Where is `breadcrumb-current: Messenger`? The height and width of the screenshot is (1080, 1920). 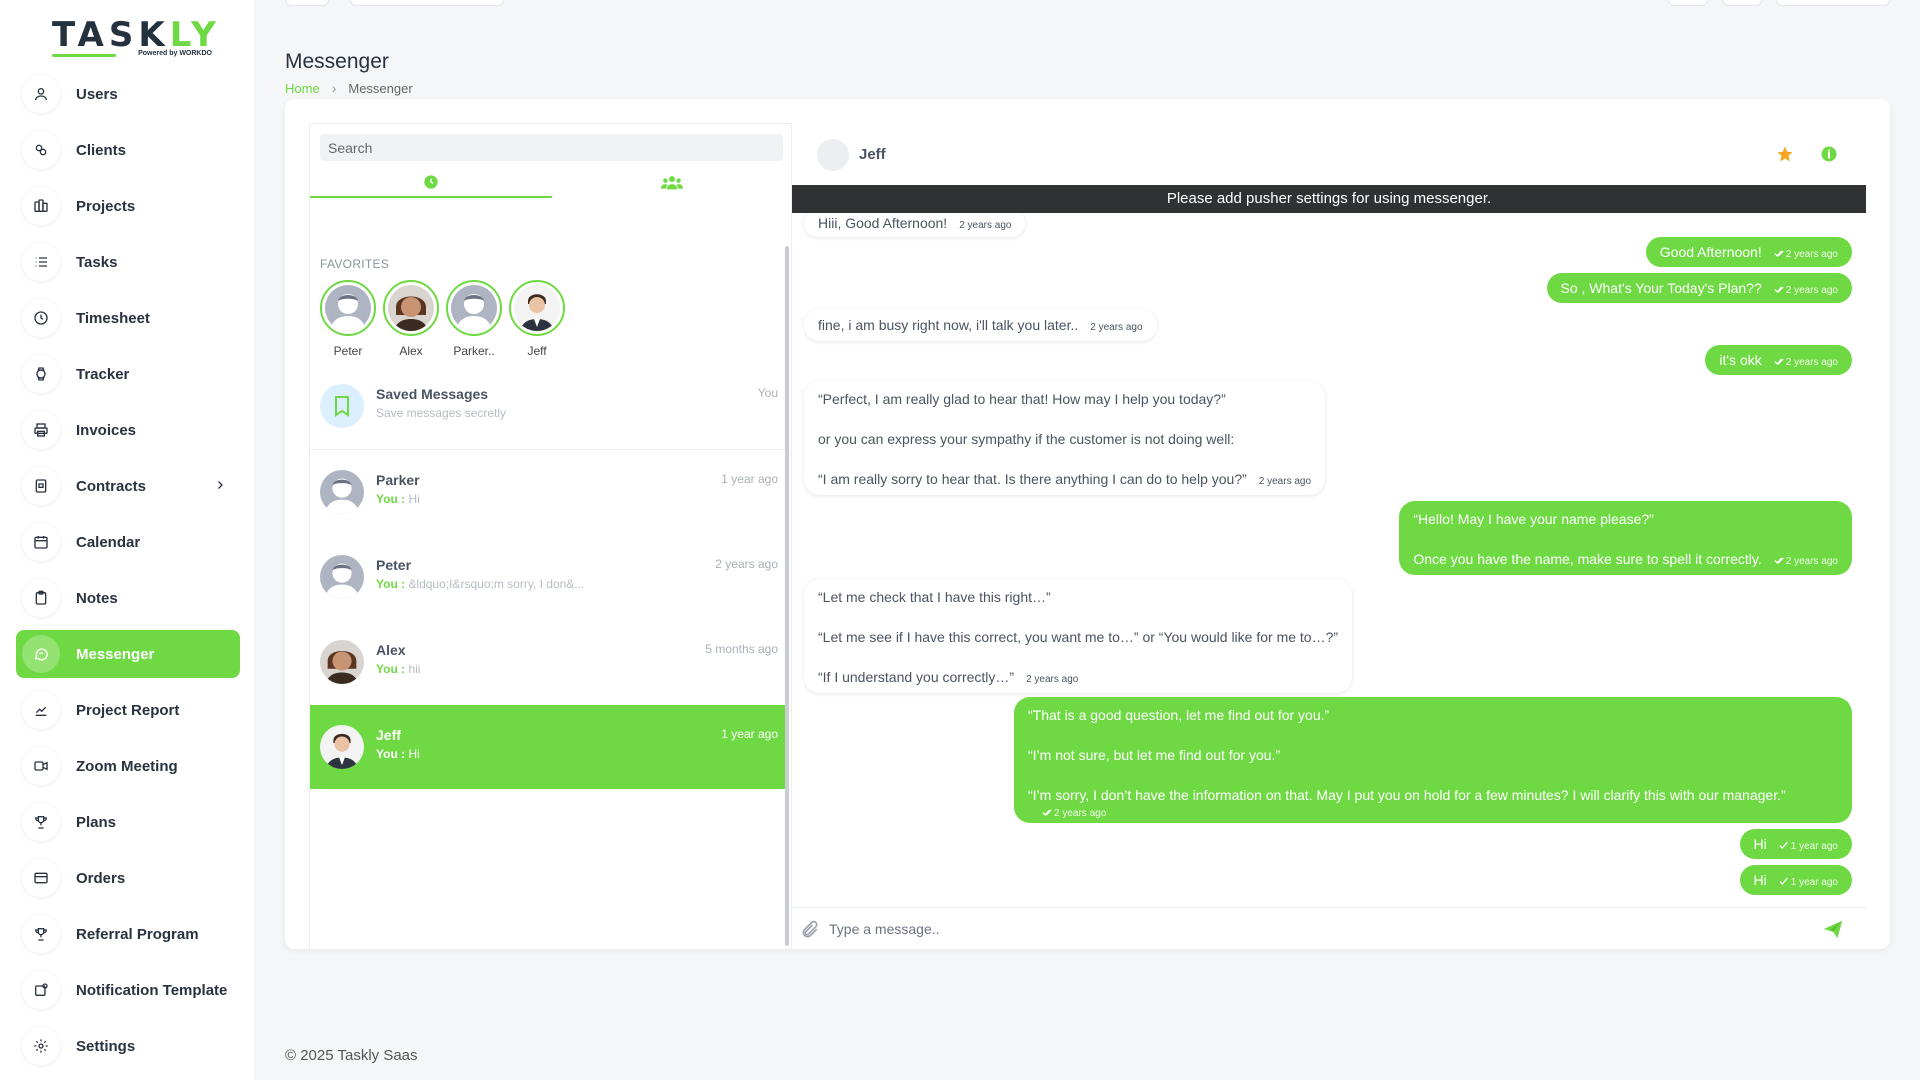 breadcrumb-current: Messenger is located at coordinates (380, 88).